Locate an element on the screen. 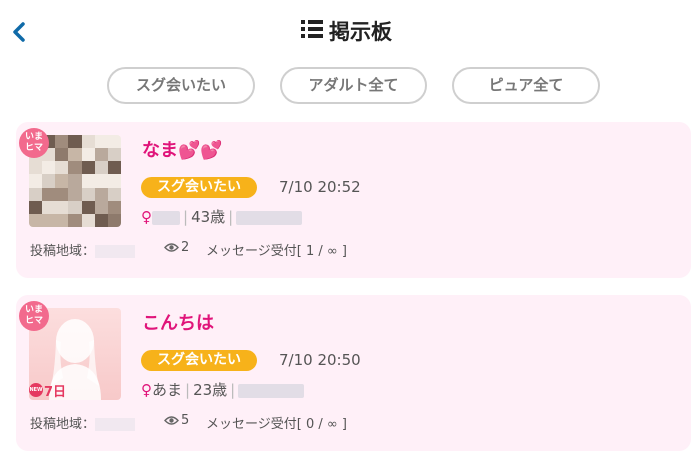 The image size is (693, 461). header: 掲示板 is located at coordinates (346, 31).